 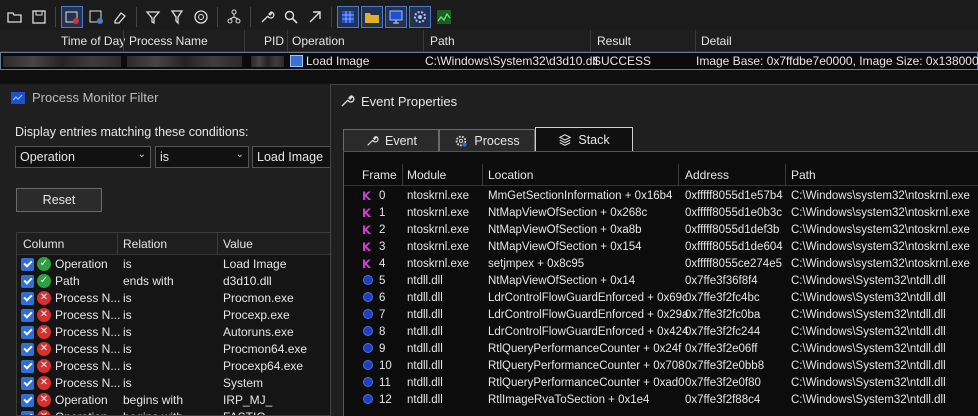 What do you see at coordinates (315, 17) in the screenshot?
I see `jump-icon` at bounding box center [315, 17].